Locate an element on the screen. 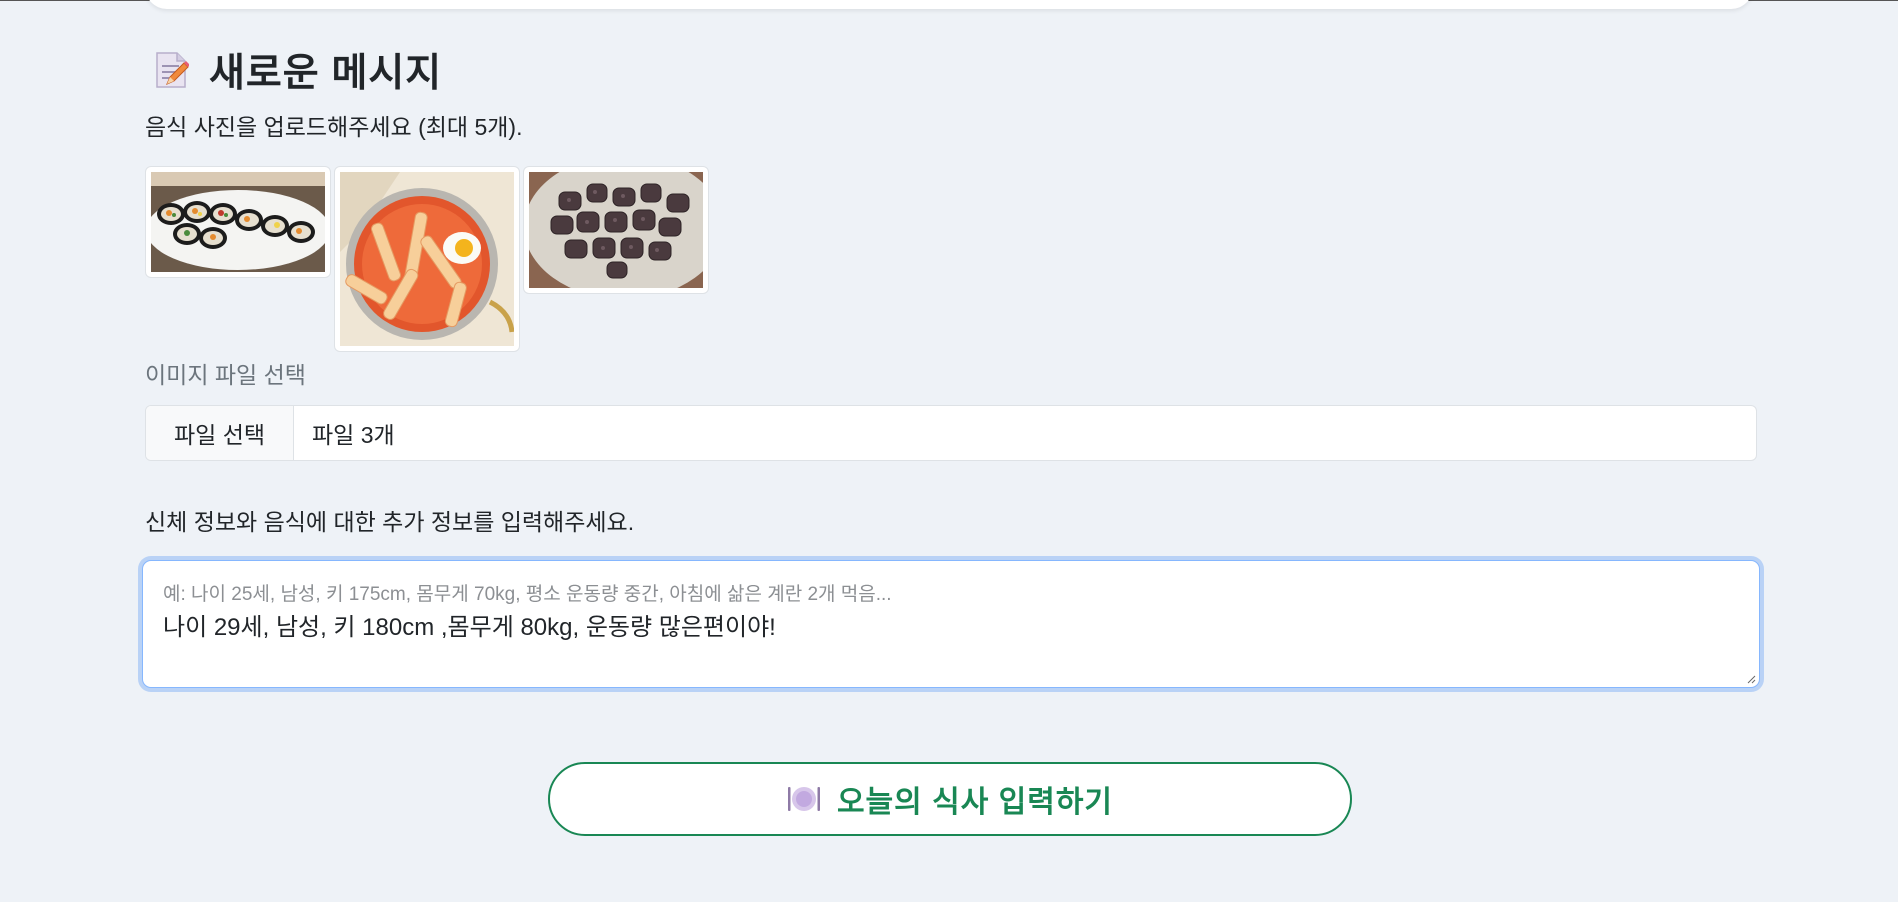 The width and height of the screenshot is (1898, 902). heading-row: 새로운 메시지 is located at coordinates (293, 70).